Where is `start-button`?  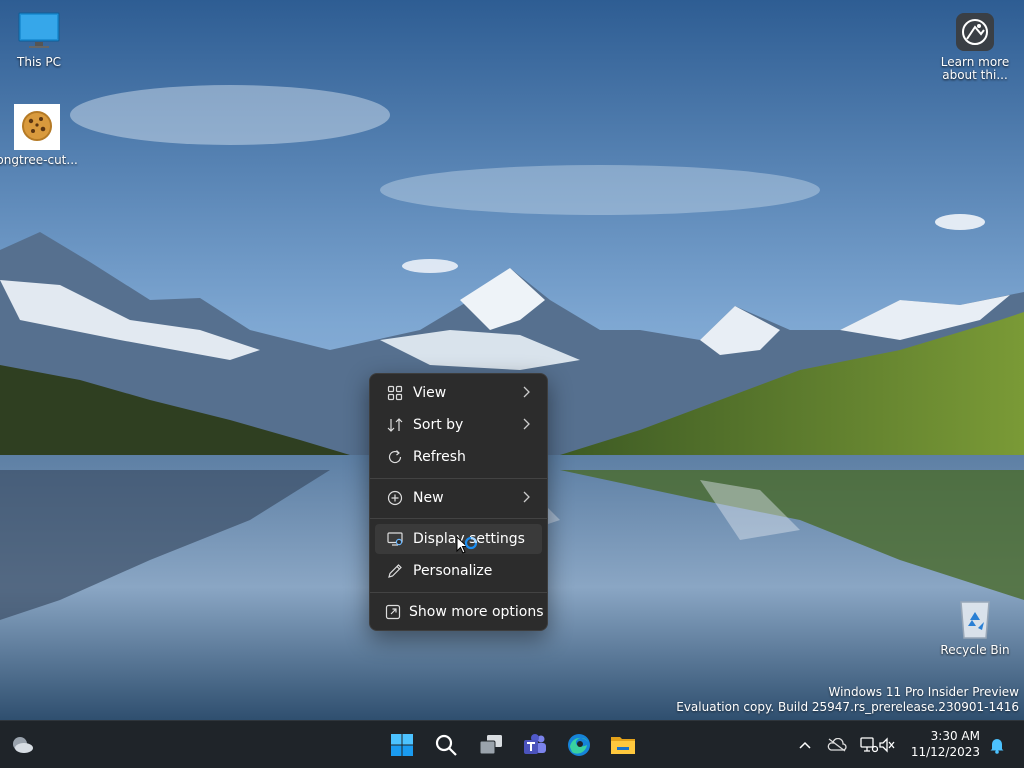
start-button is located at coordinates (402, 745).